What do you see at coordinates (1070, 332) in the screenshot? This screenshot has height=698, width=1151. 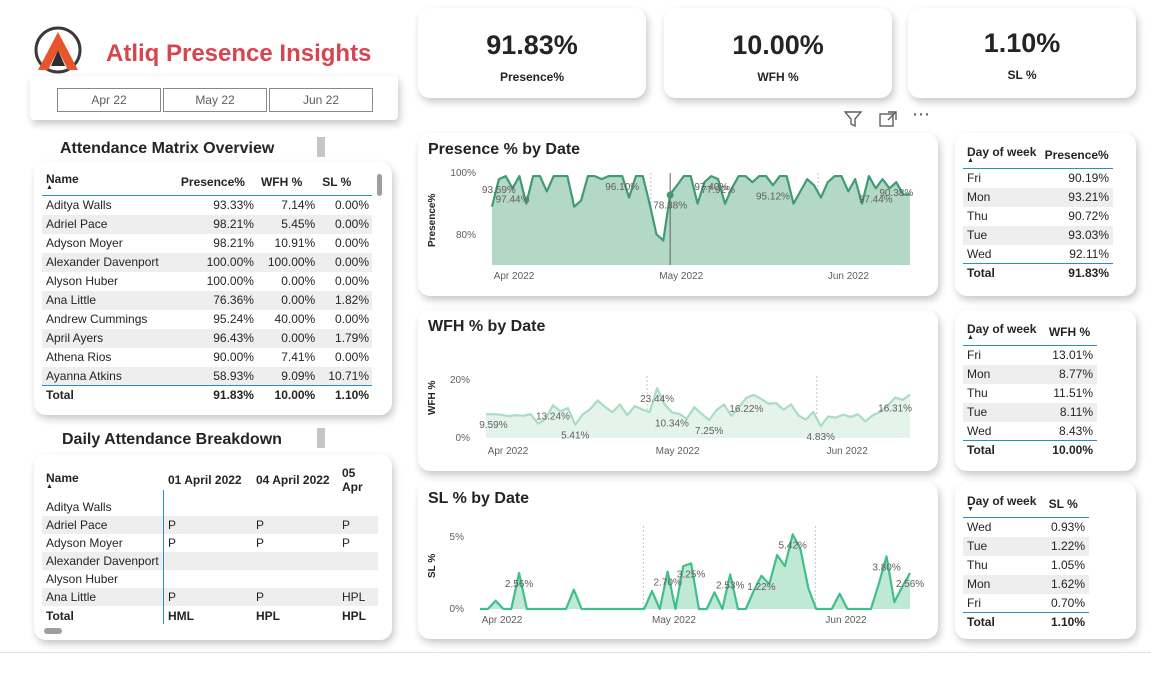 I see `dow-wfh-col-val: WFH %` at bounding box center [1070, 332].